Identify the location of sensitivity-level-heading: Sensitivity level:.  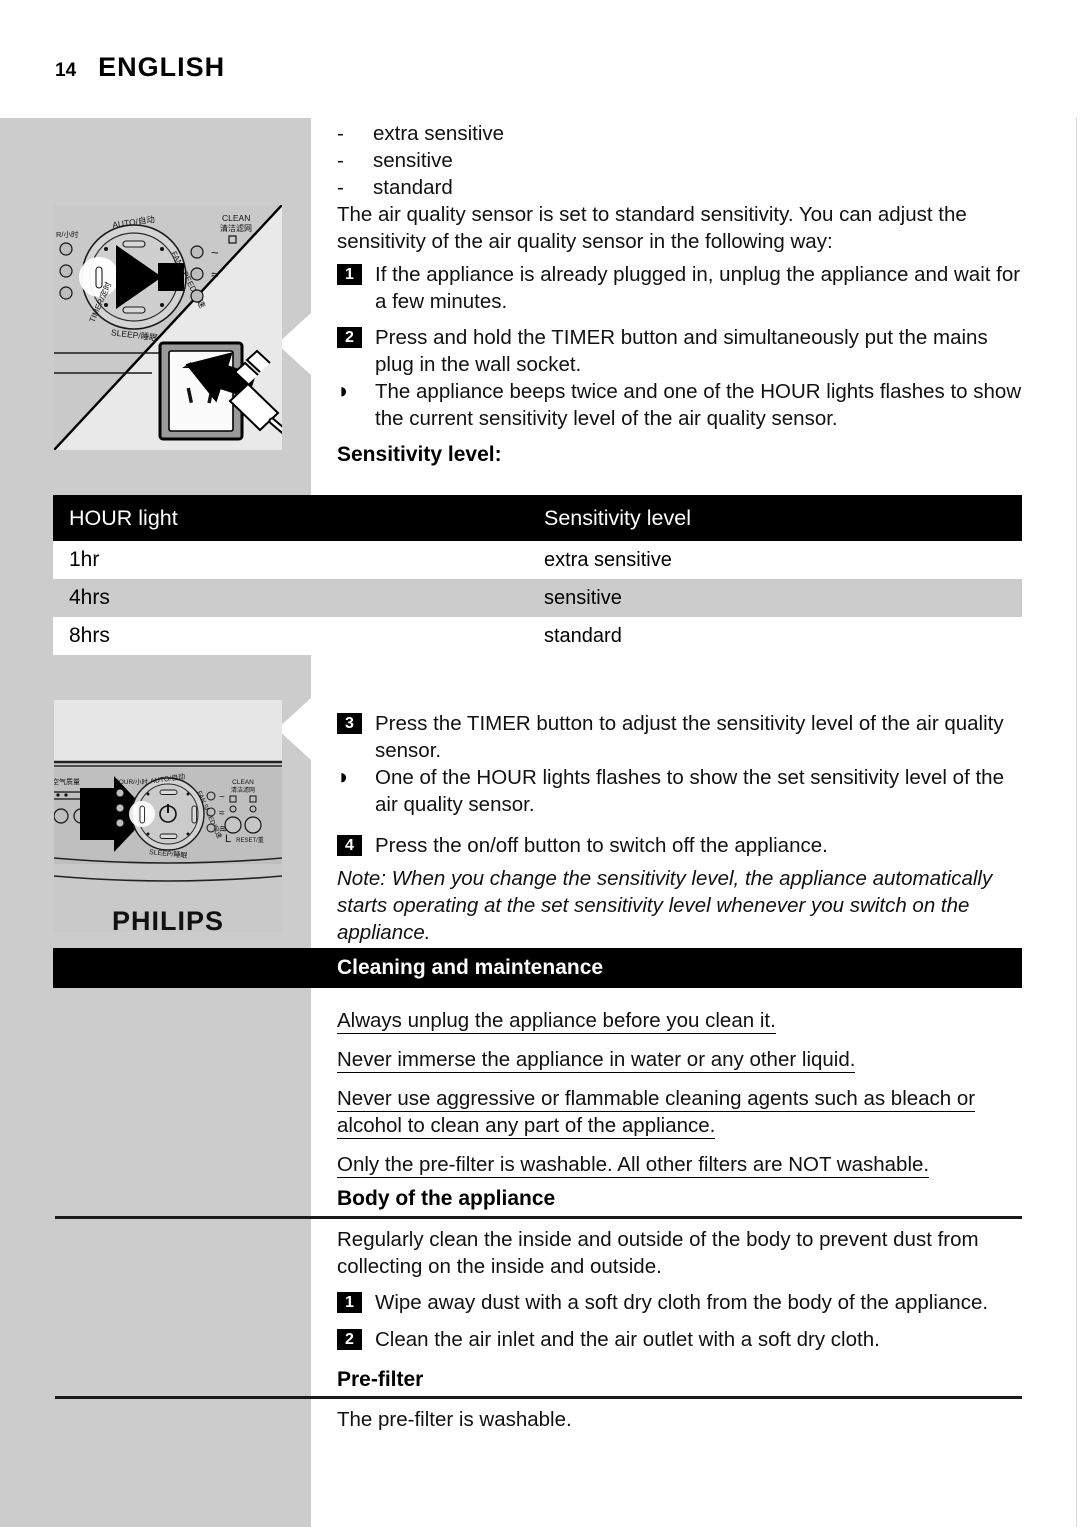
(419, 454).